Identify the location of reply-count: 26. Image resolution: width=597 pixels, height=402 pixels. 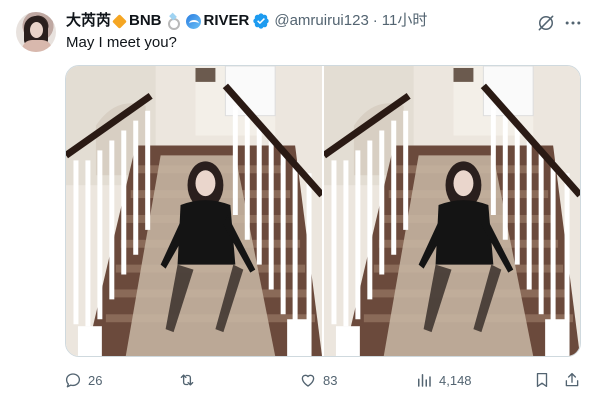
(95, 380).